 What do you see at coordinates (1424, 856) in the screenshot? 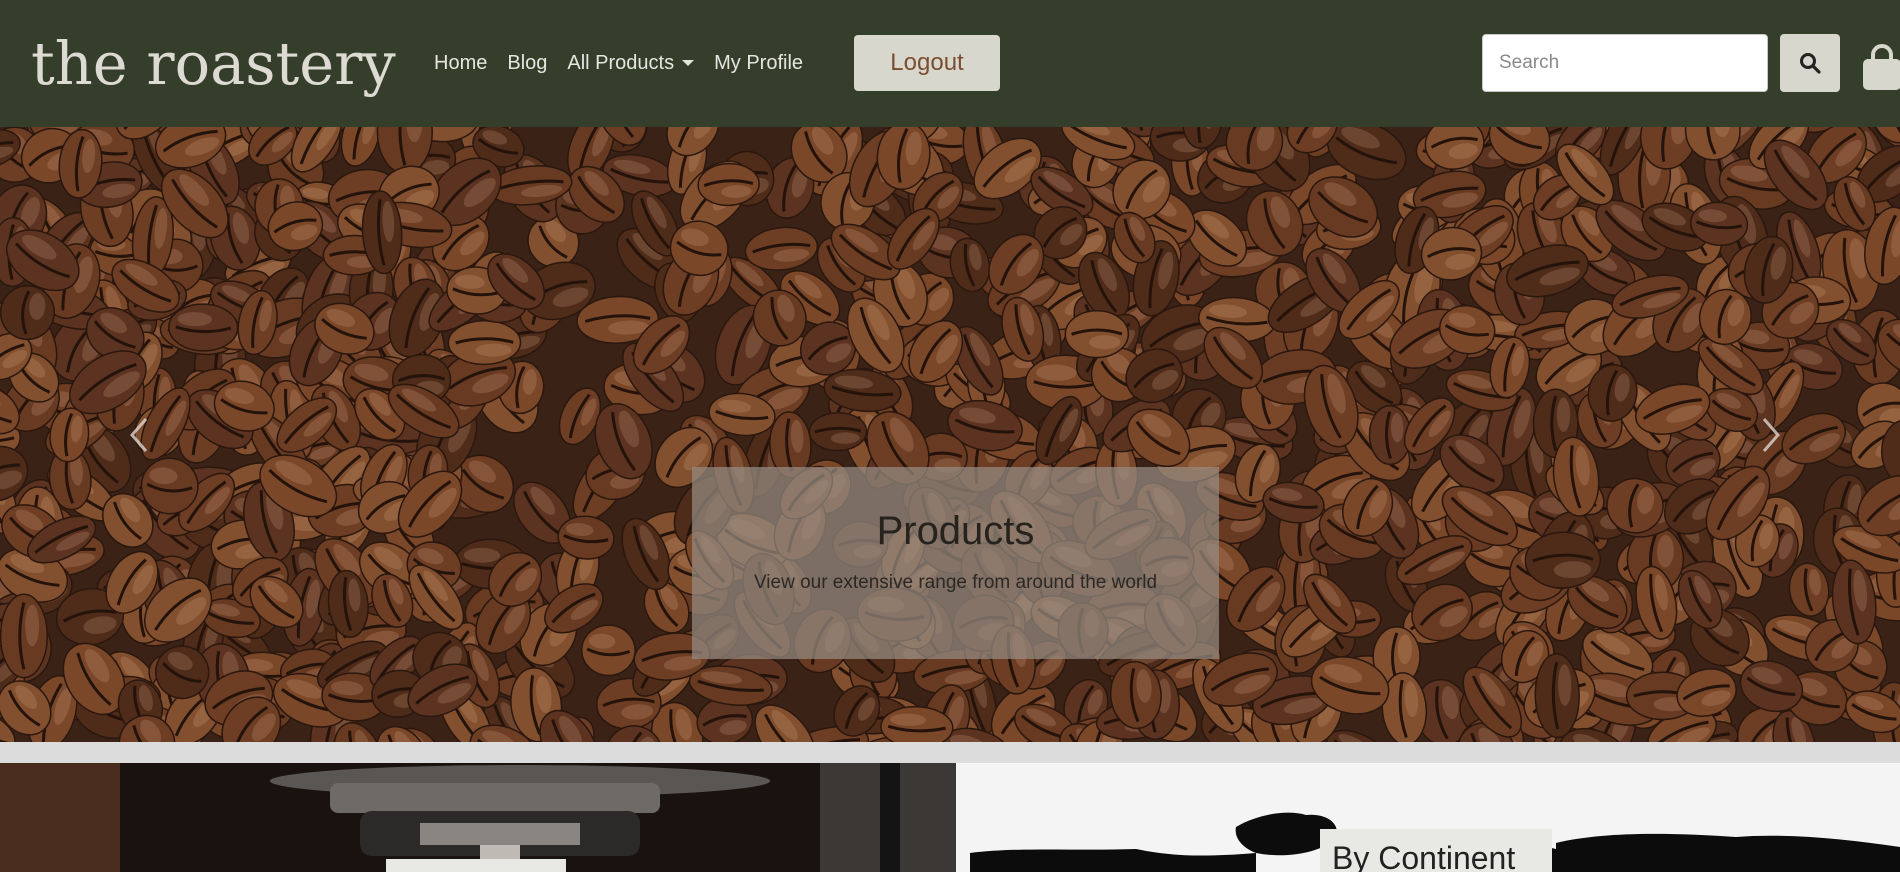
I see `continent-card-title: By Continent` at bounding box center [1424, 856].